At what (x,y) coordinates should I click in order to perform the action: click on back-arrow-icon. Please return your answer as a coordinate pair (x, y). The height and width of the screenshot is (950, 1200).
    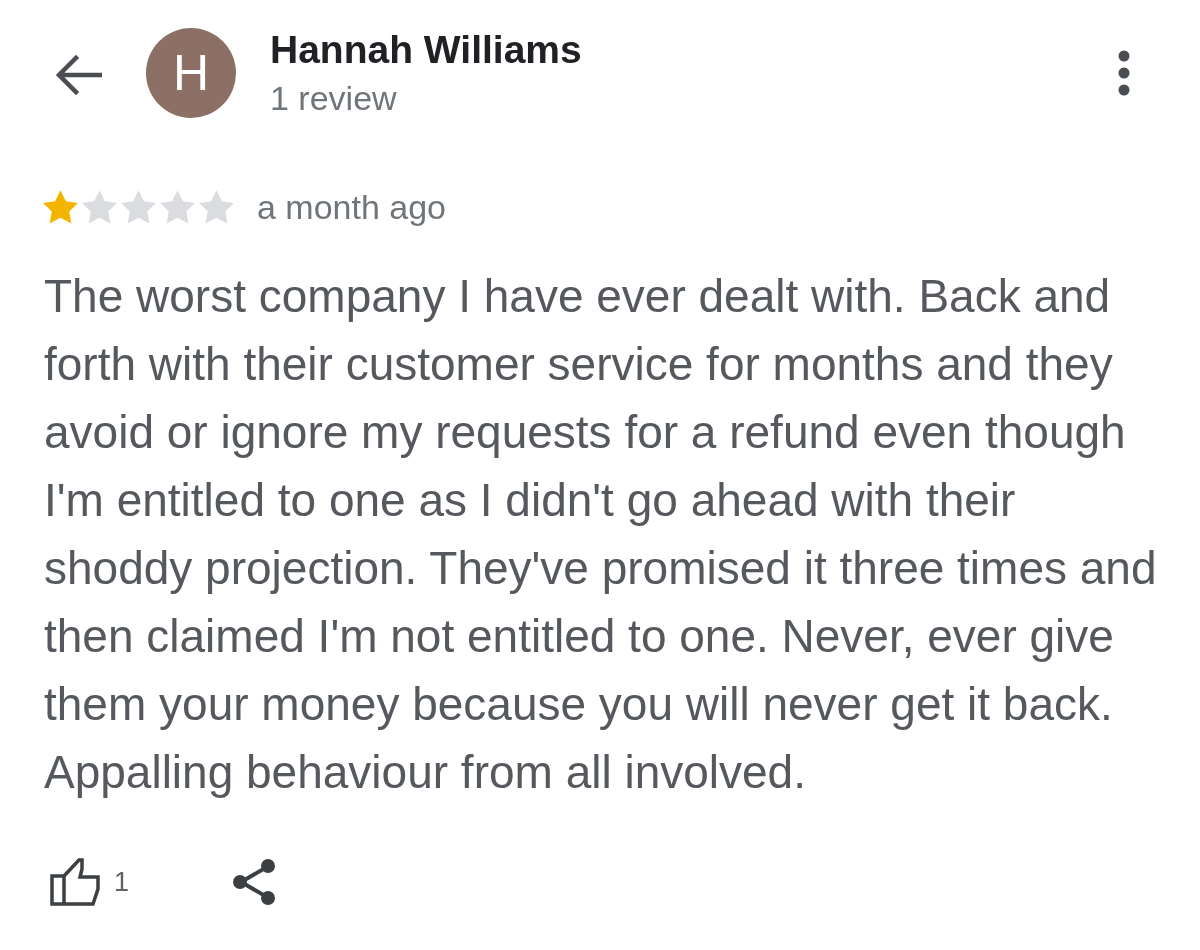
    Looking at the image, I should click on (78, 75).